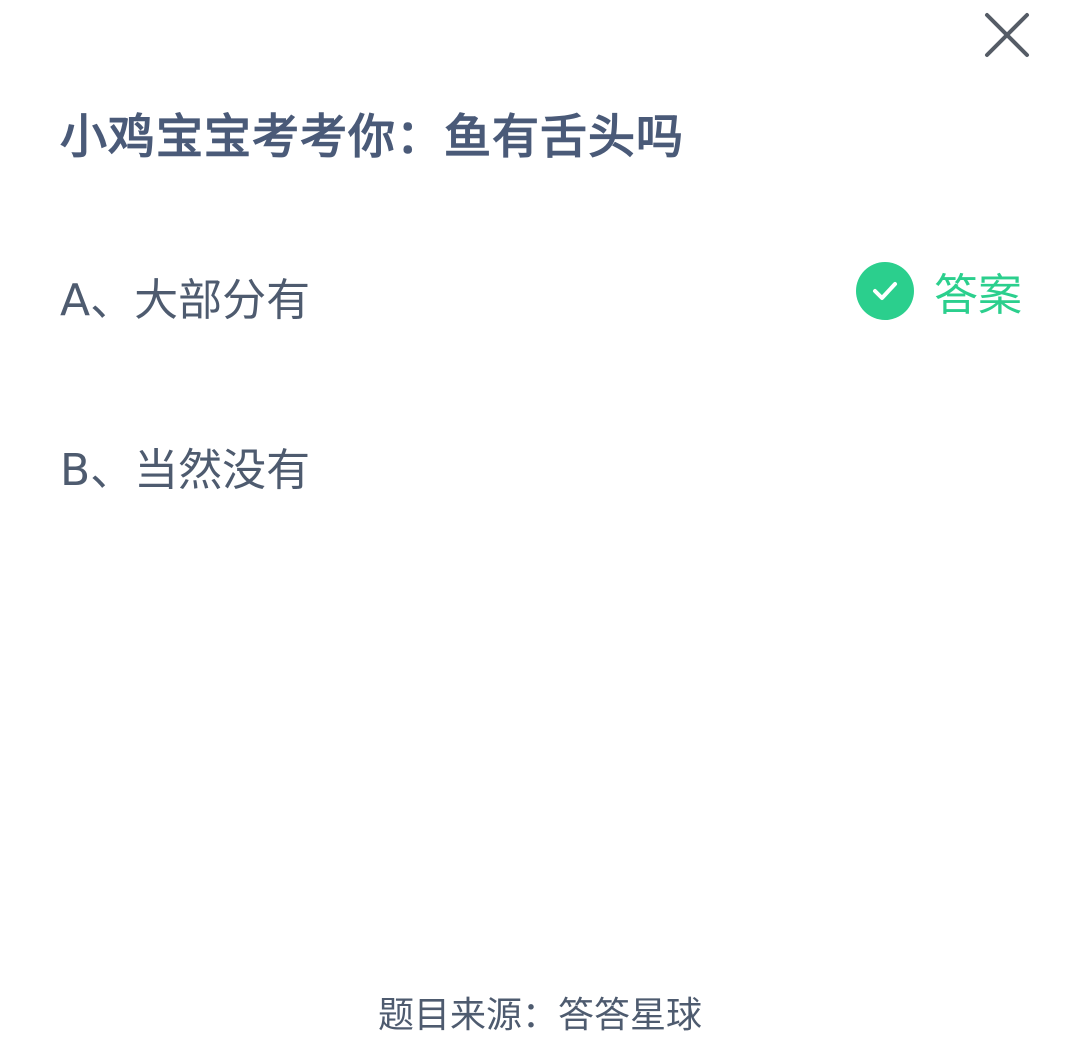  I want to click on answer-tag: 答案, so click(939, 291).